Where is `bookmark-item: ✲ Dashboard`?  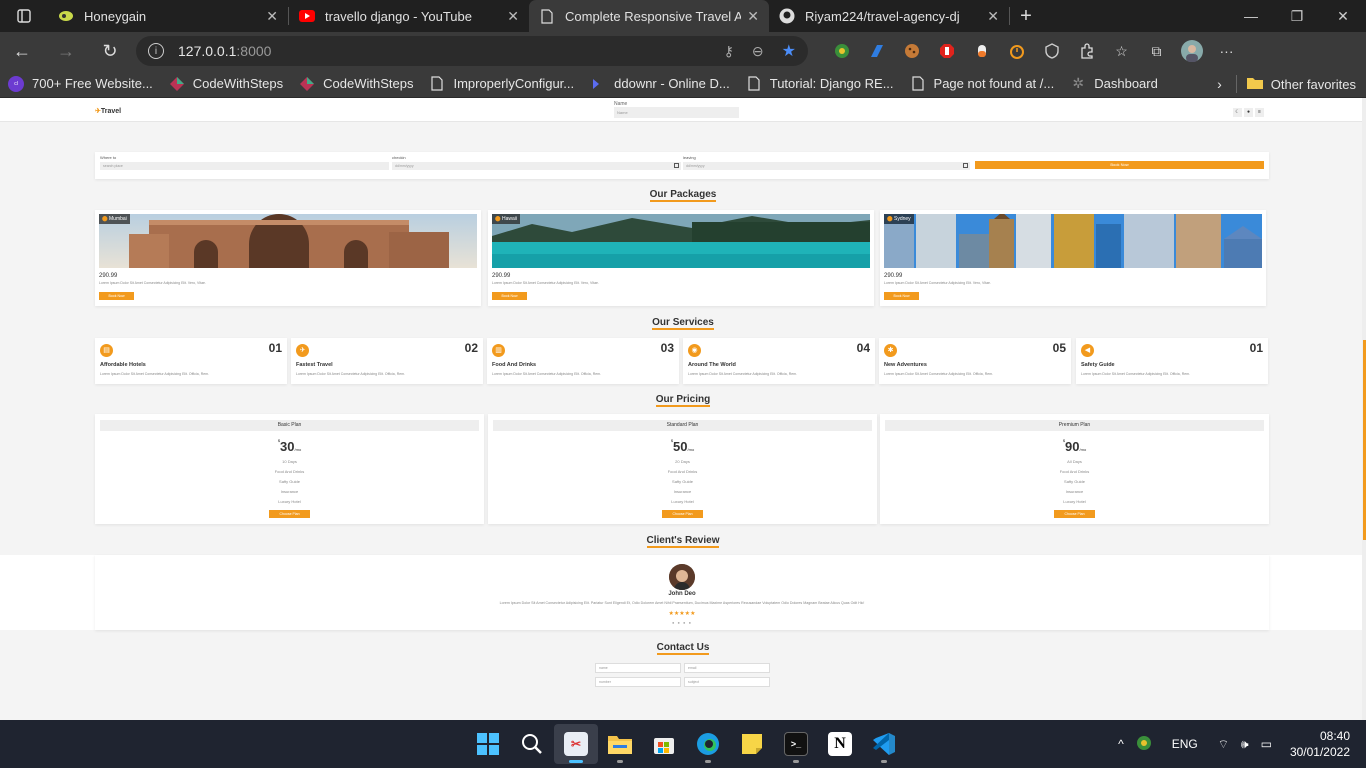
bookmark-item: ✲ Dashboard is located at coordinates (1114, 83).